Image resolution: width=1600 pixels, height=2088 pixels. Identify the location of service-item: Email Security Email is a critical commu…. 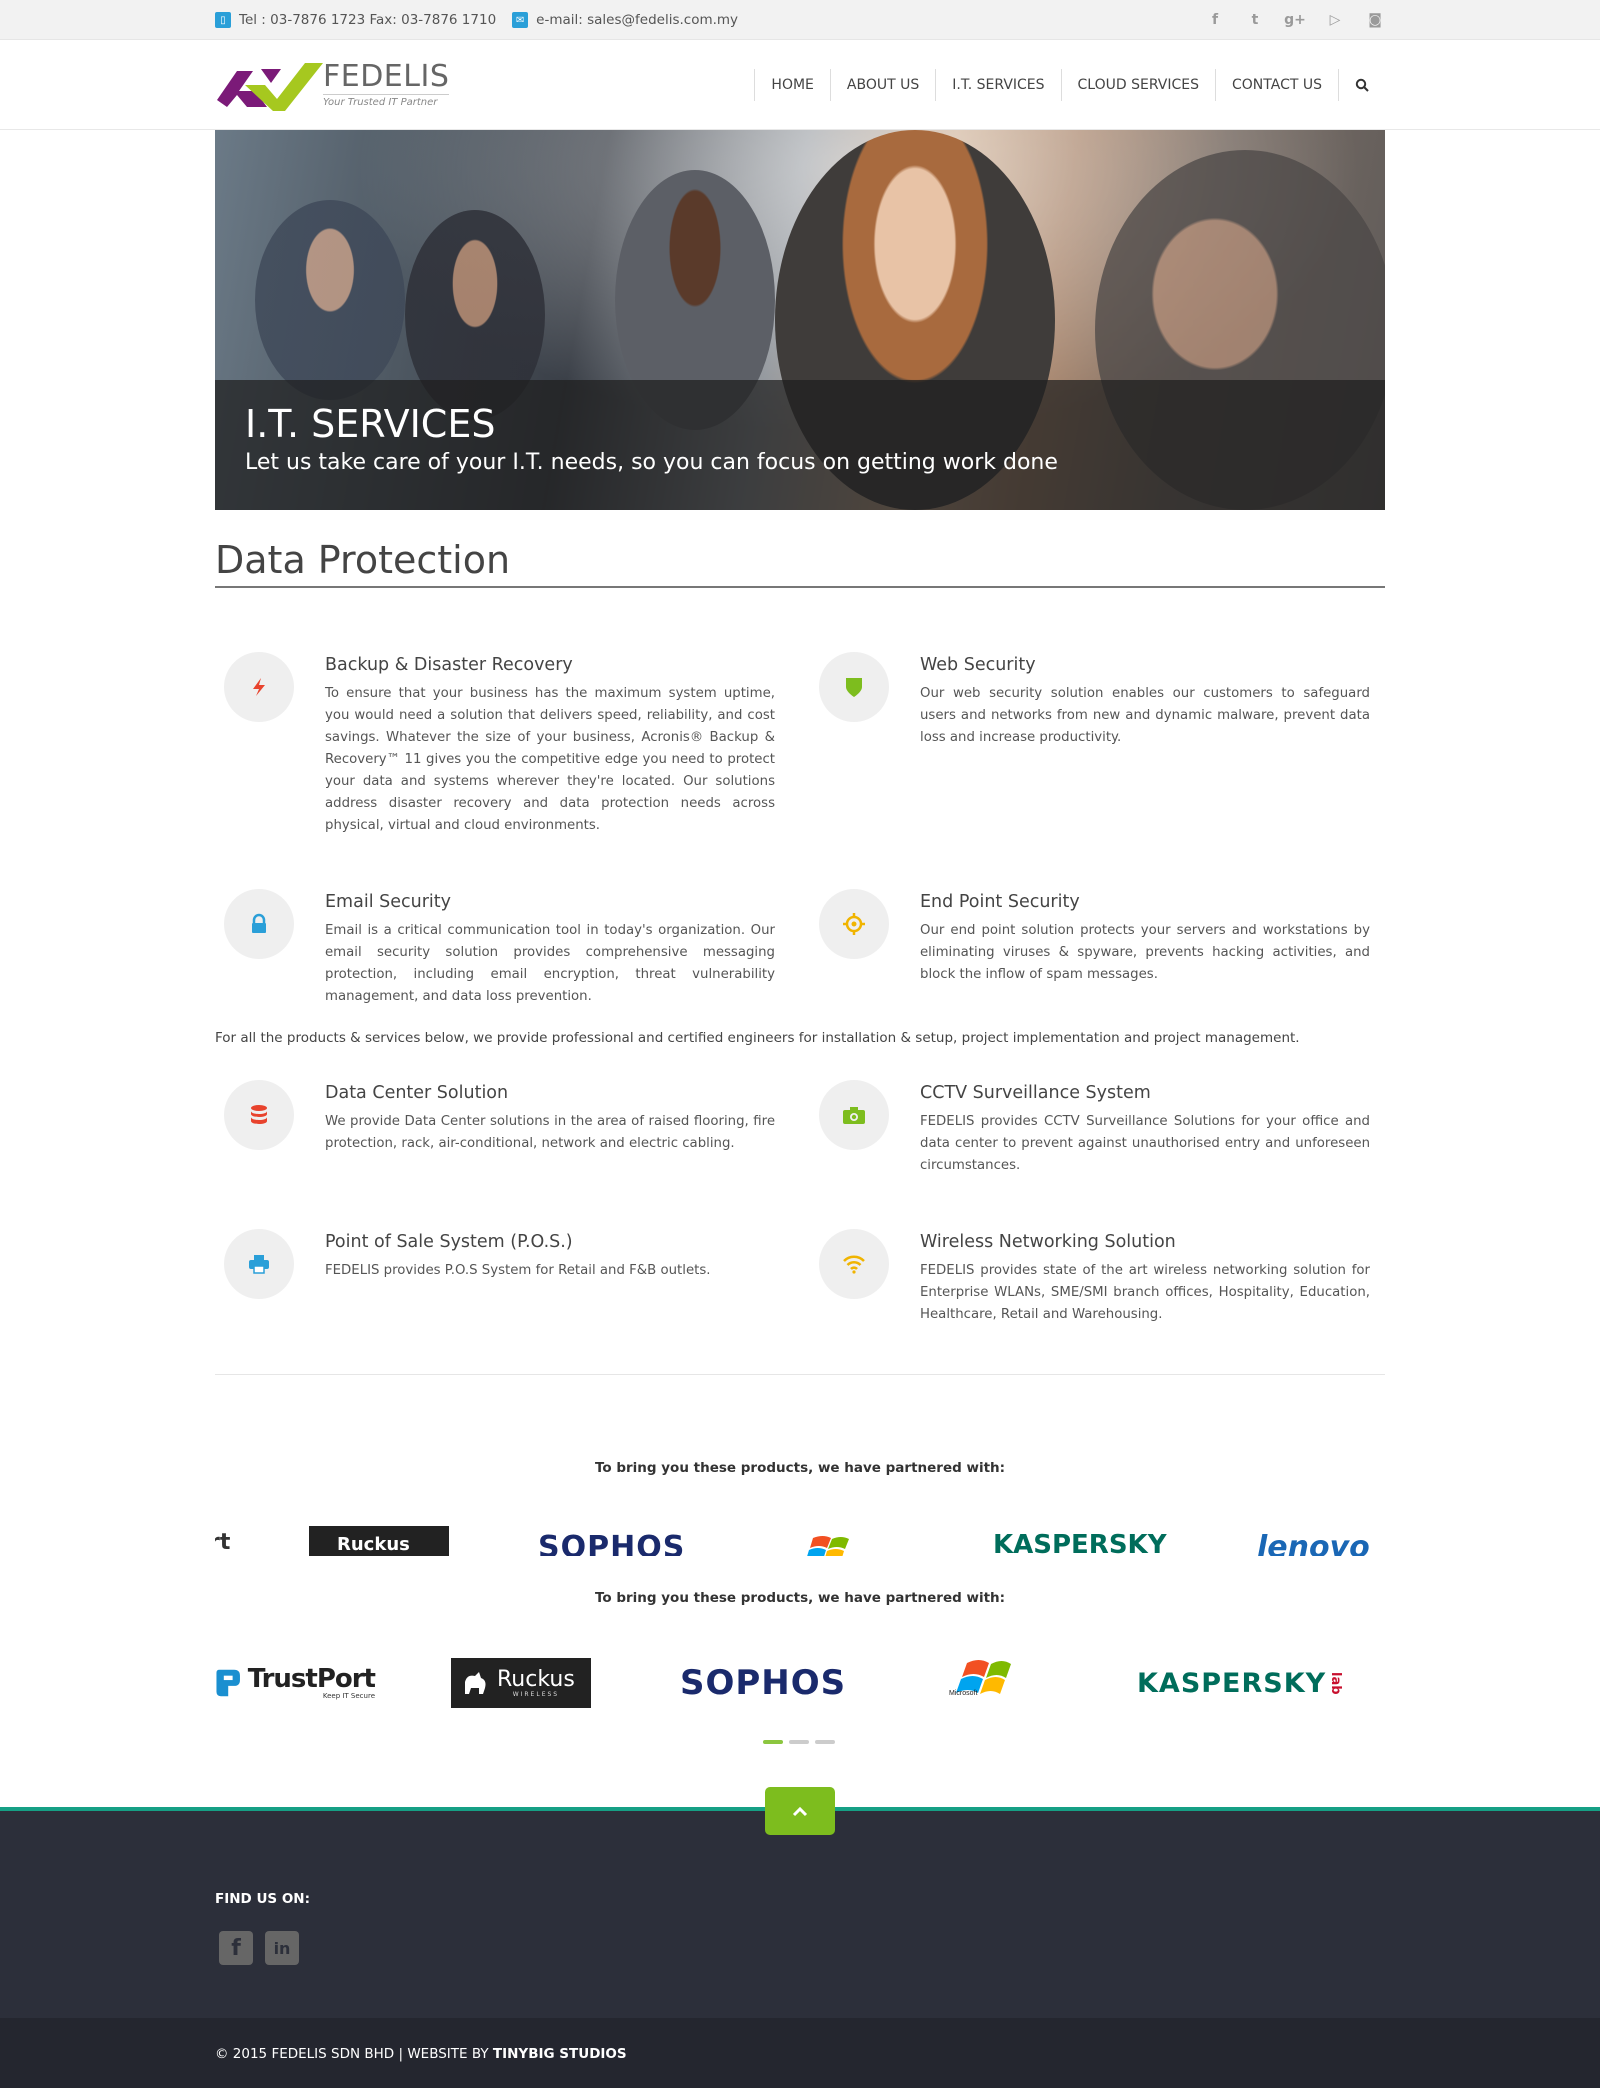
(495, 948).